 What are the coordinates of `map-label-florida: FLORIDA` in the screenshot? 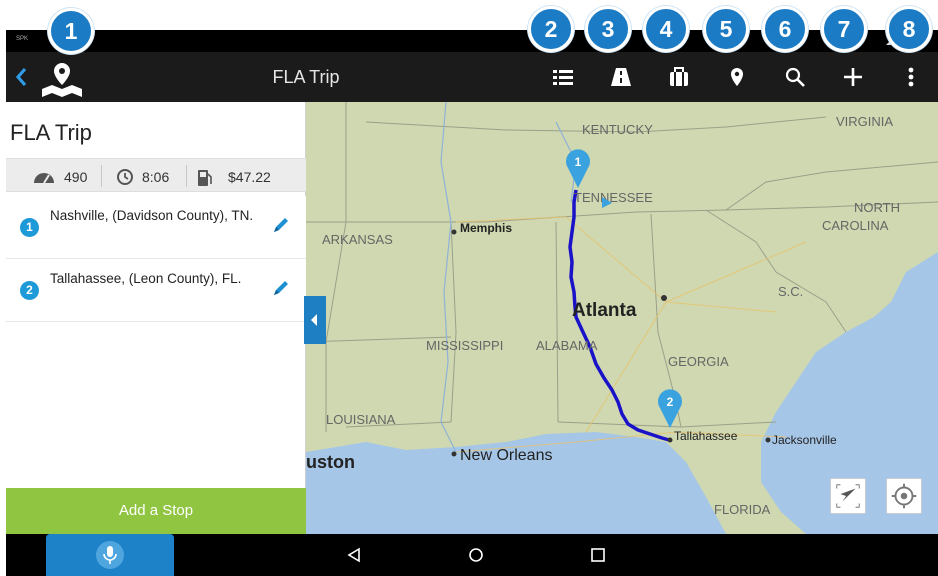 It's located at (742, 509).